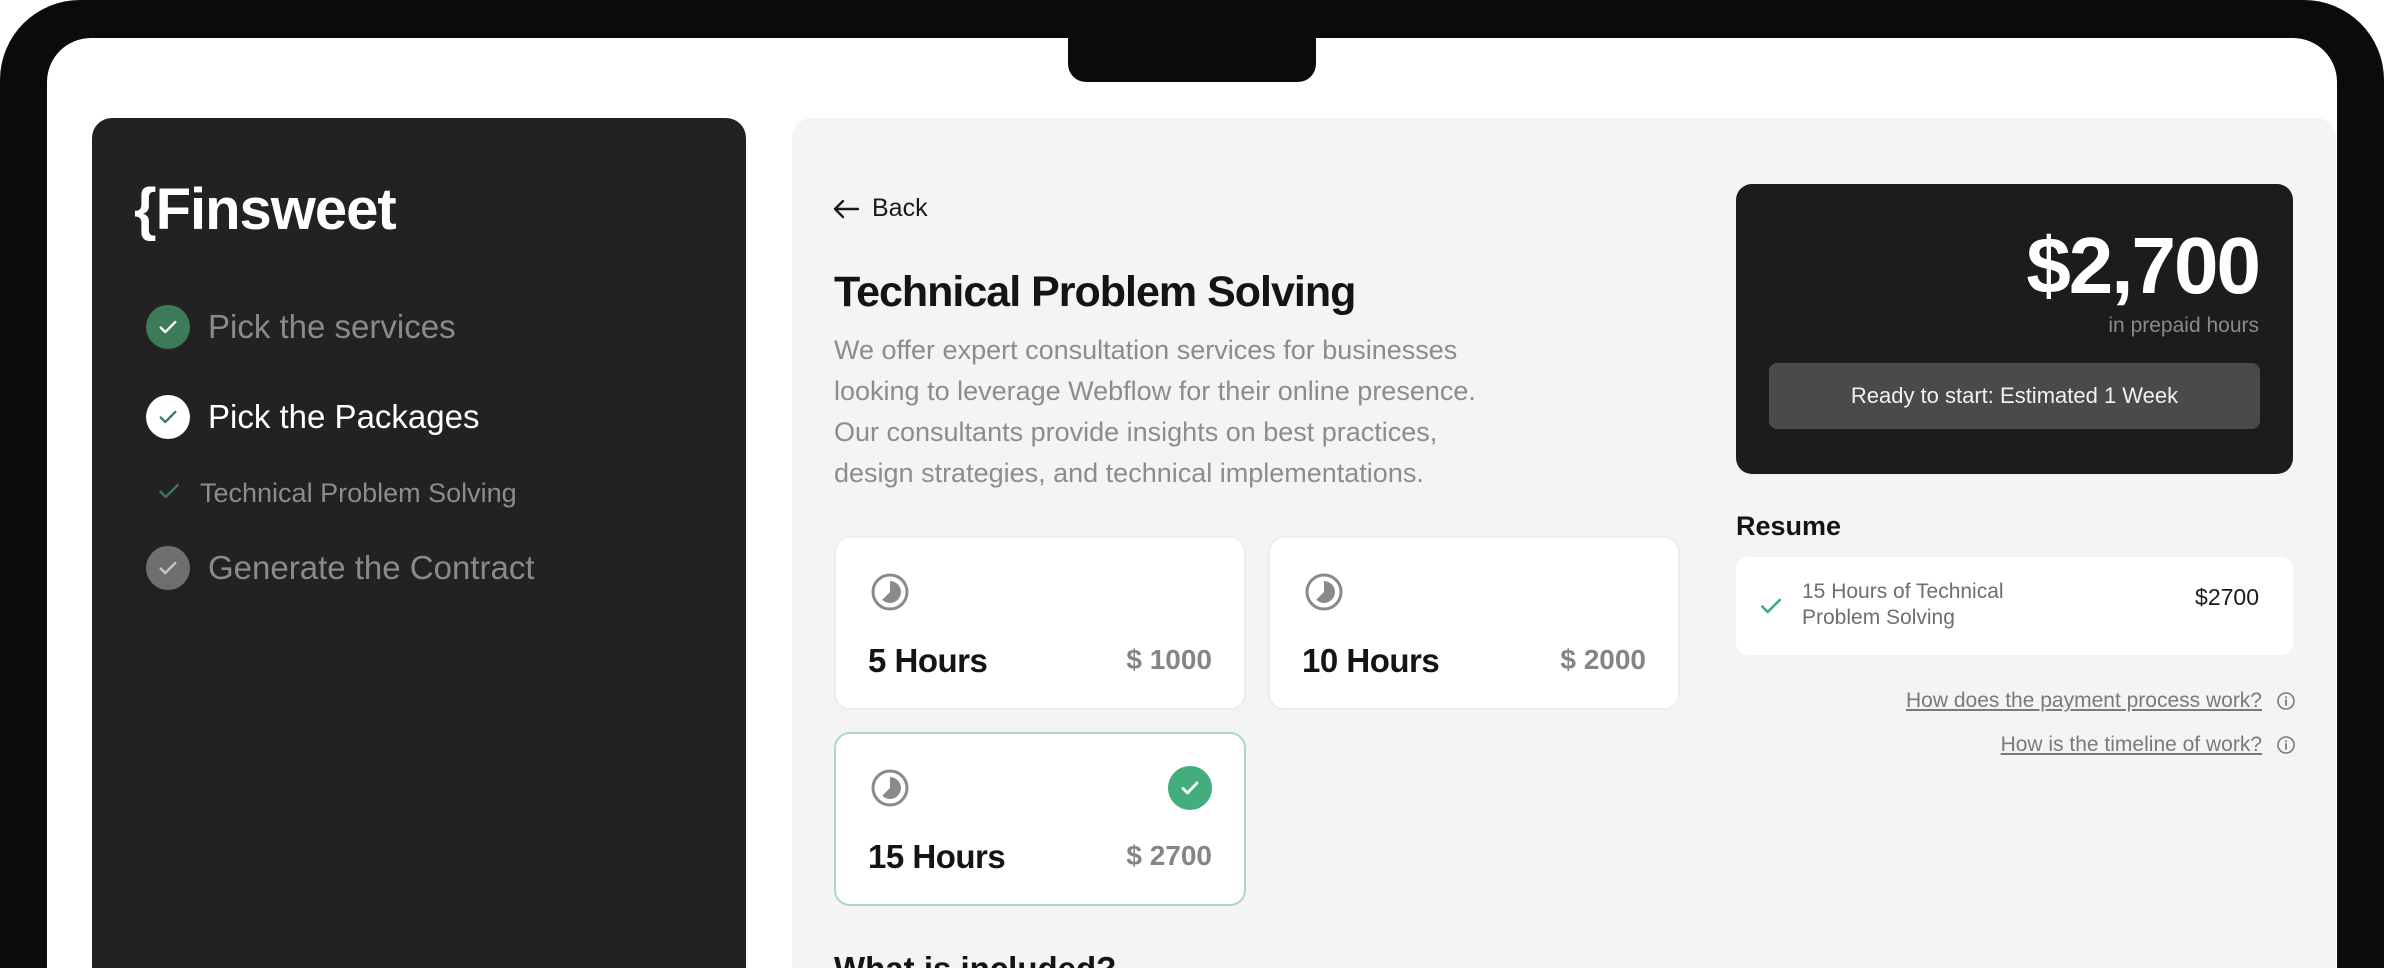 The height and width of the screenshot is (968, 2384). Describe the element at coordinates (975, 959) in the screenshot. I see `included-heading: What is included?` at that location.